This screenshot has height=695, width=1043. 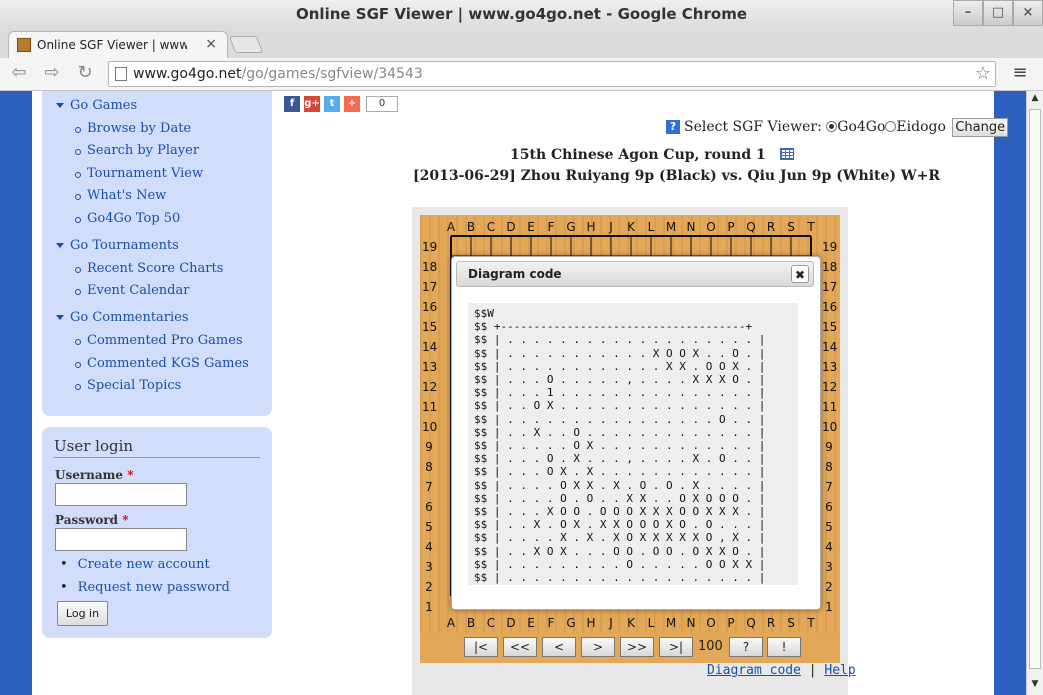 I want to click on sidebar-item-commented-kgs-games: Commented KGS Games, so click(x=162, y=363).